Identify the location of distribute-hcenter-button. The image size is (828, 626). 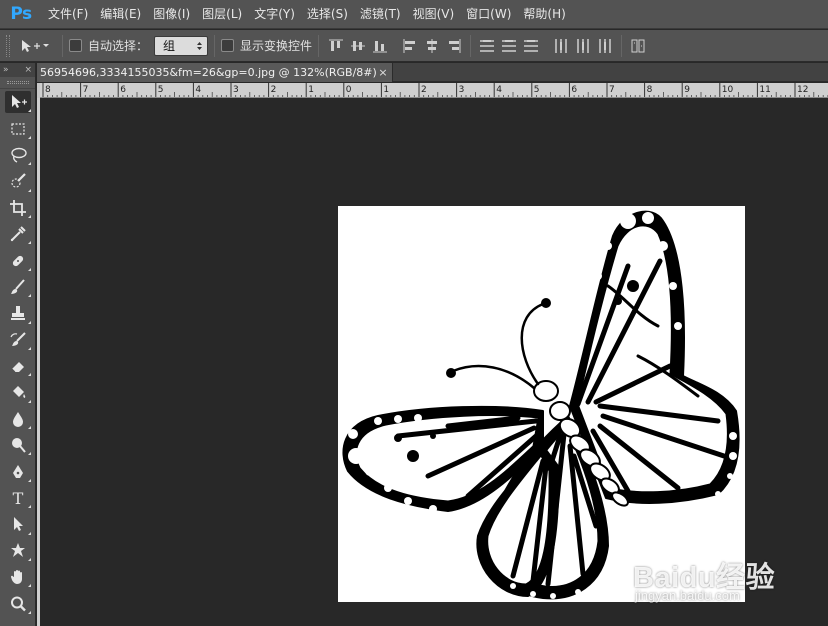
(583, 46).